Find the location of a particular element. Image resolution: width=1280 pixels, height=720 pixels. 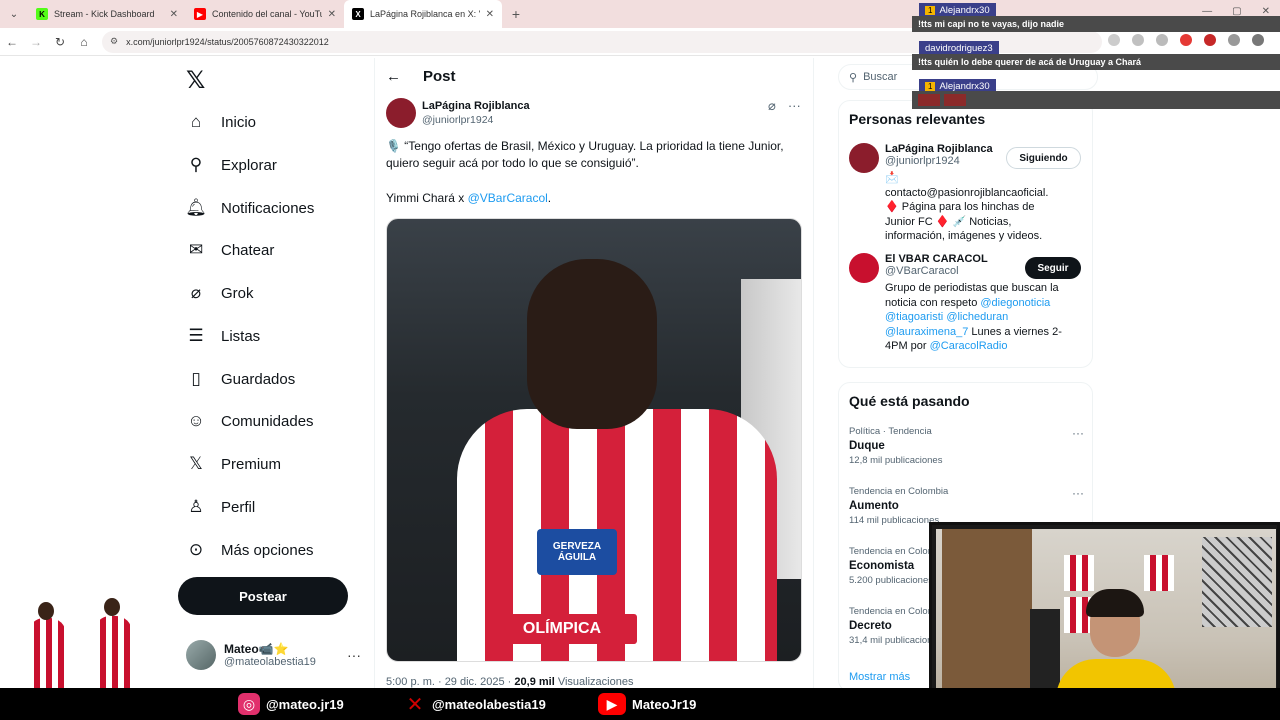

mention-link: @licheduran is located at coordinates (977, 317).